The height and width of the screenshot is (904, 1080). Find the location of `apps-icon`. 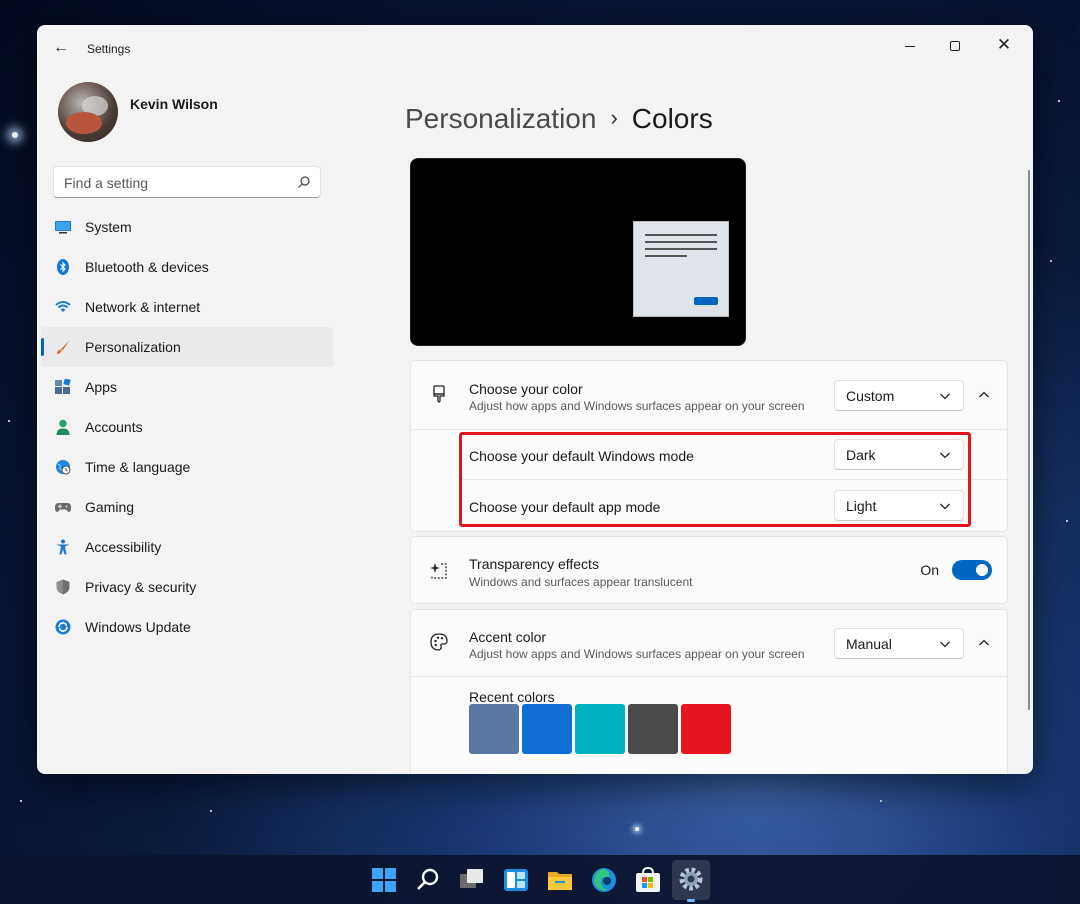

apps-icon is located at coordinates (63, 386).